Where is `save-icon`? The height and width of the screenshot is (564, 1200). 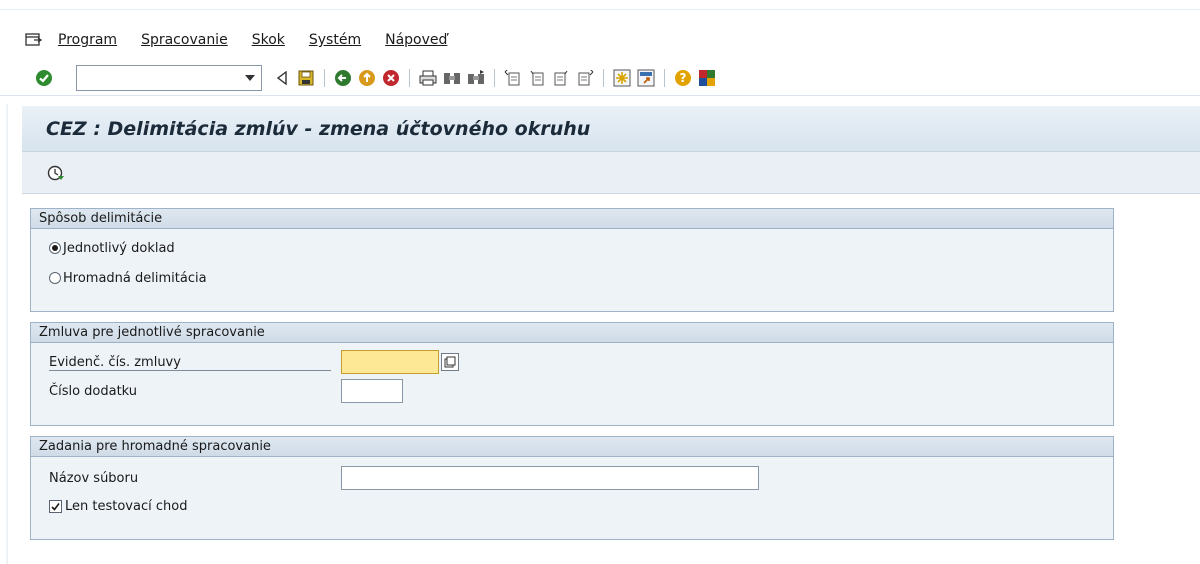 save-icon is located at coordinates (306, 78).